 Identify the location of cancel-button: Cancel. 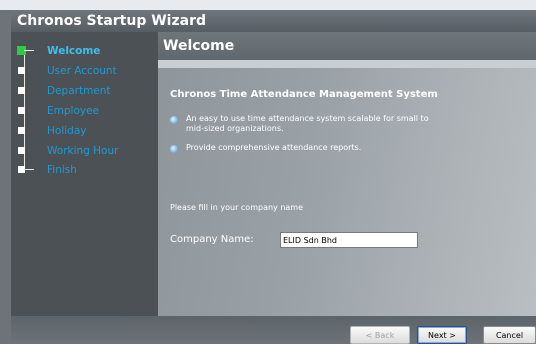
(509, 335).